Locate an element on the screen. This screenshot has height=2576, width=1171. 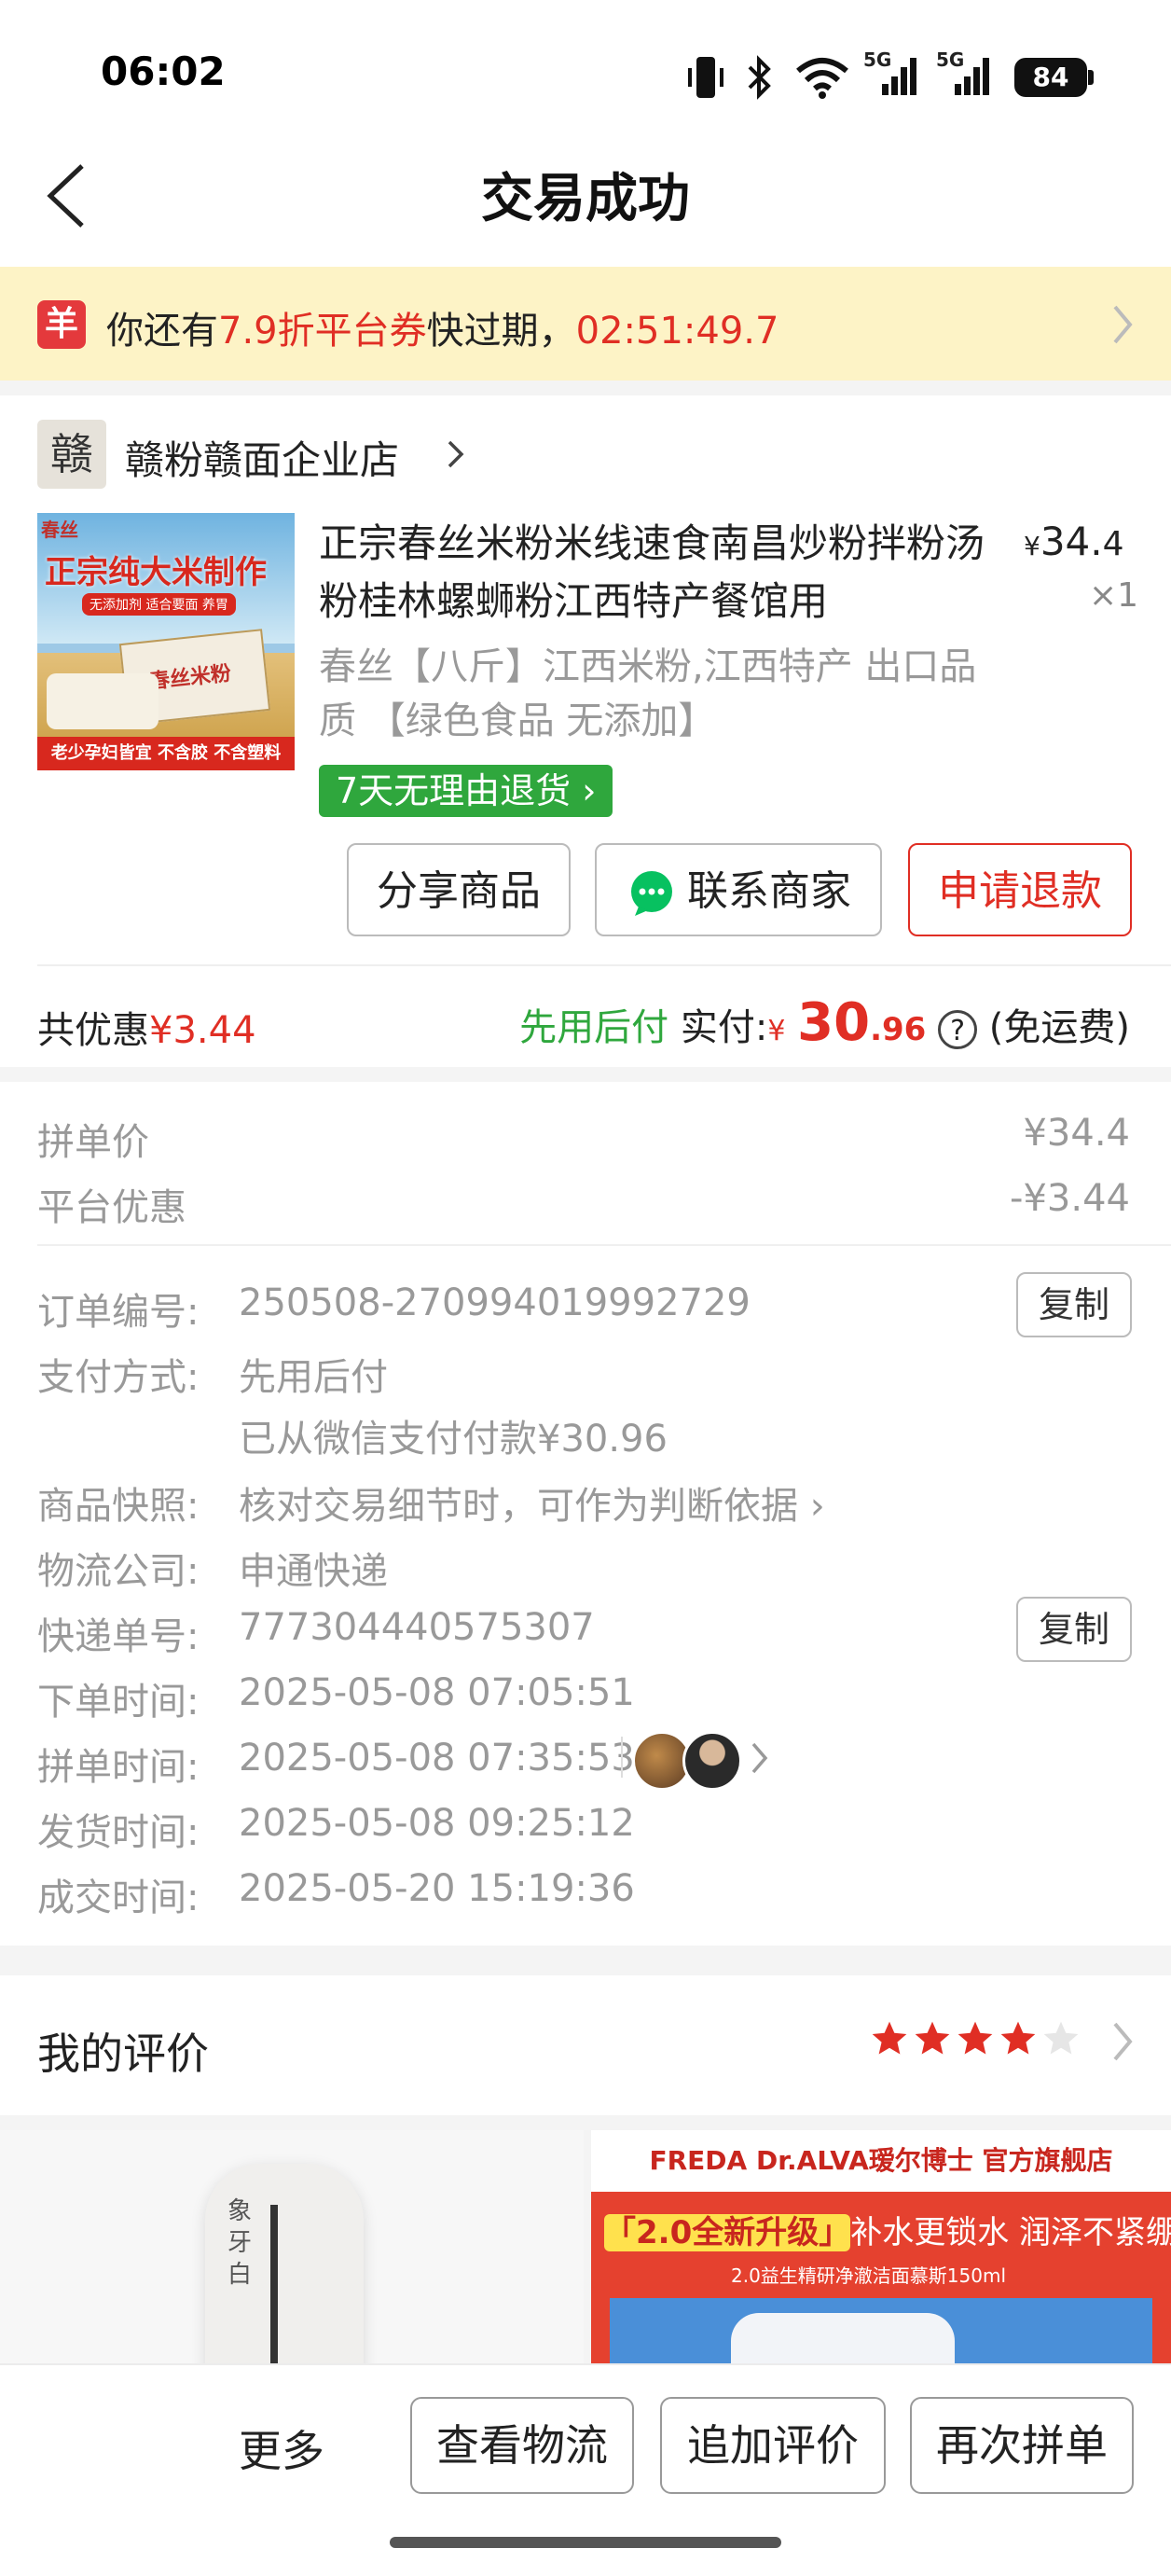
group-time: 2025-05-08 07:35:53 is located at coordinates (437, 1758).